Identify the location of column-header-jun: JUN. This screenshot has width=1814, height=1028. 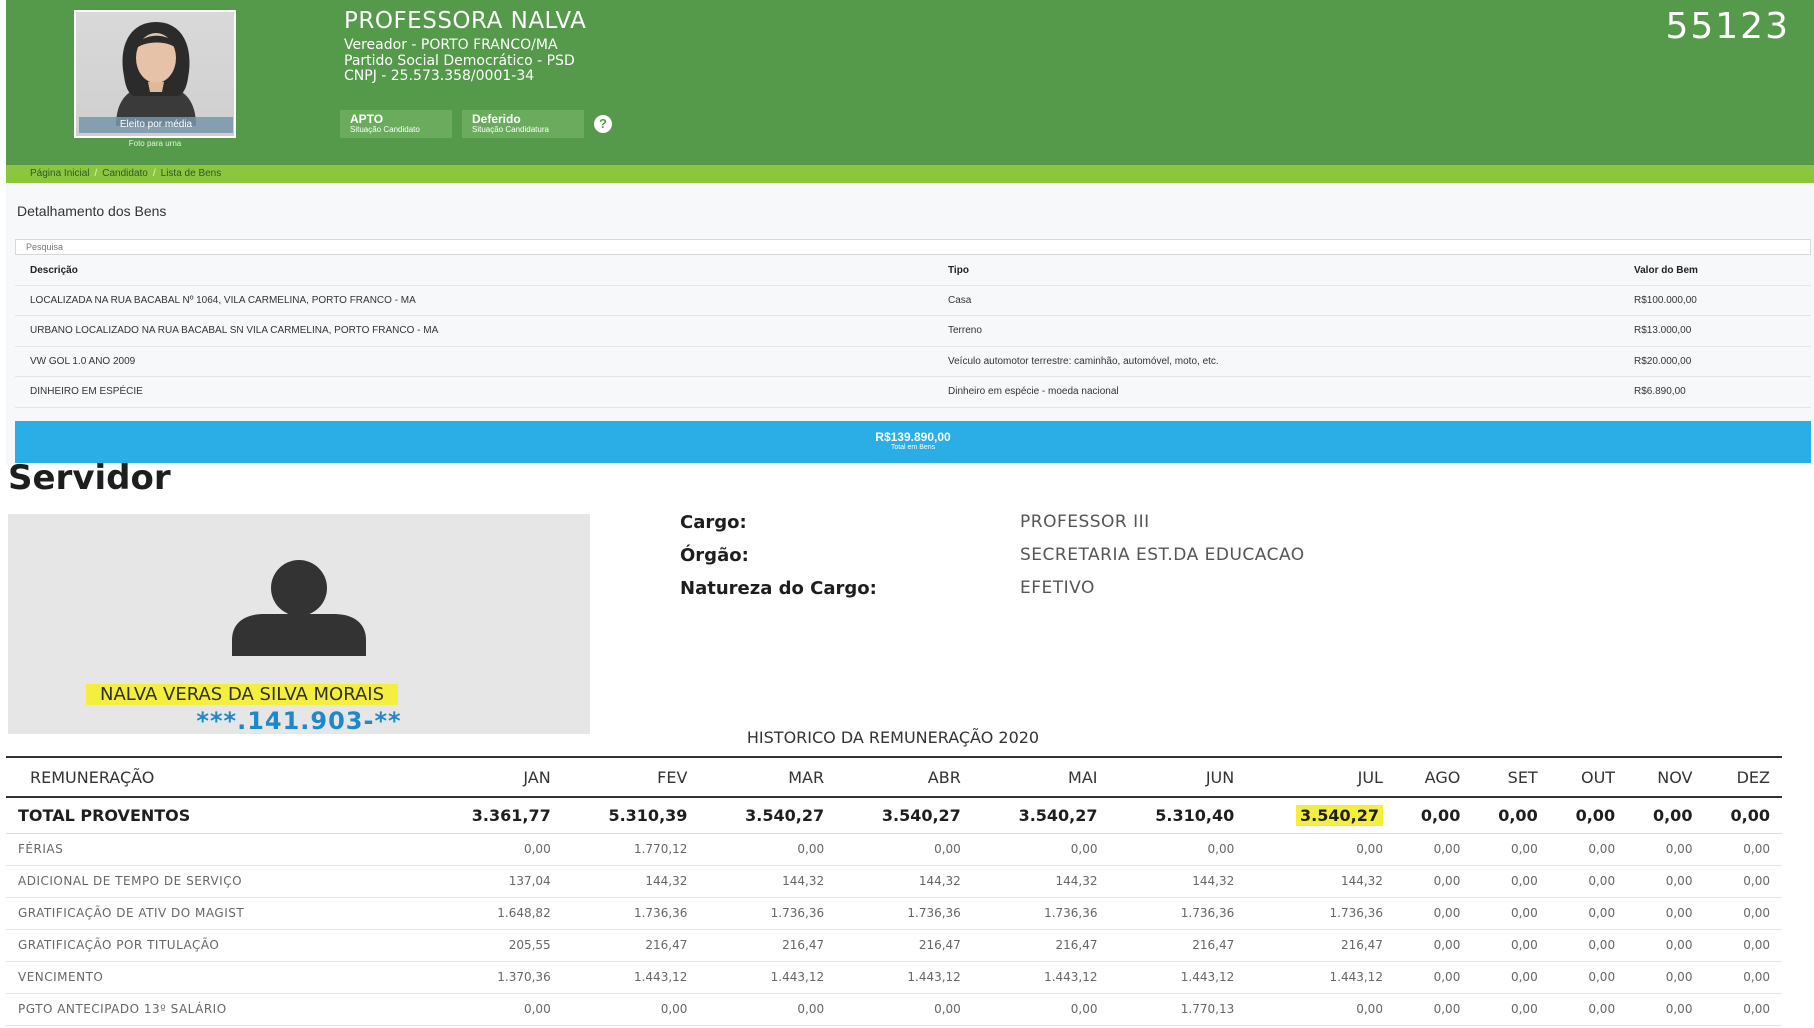
(1178, 777).